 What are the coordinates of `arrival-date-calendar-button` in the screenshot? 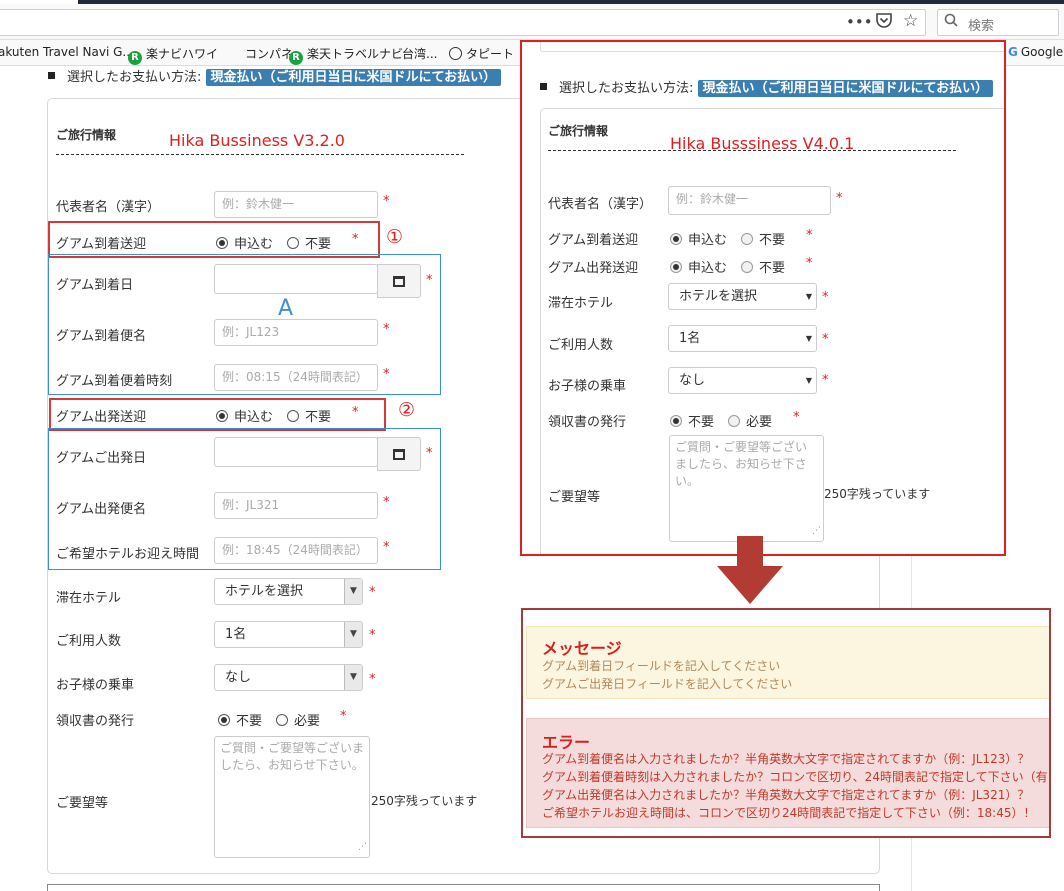 It's located at (399, 281).